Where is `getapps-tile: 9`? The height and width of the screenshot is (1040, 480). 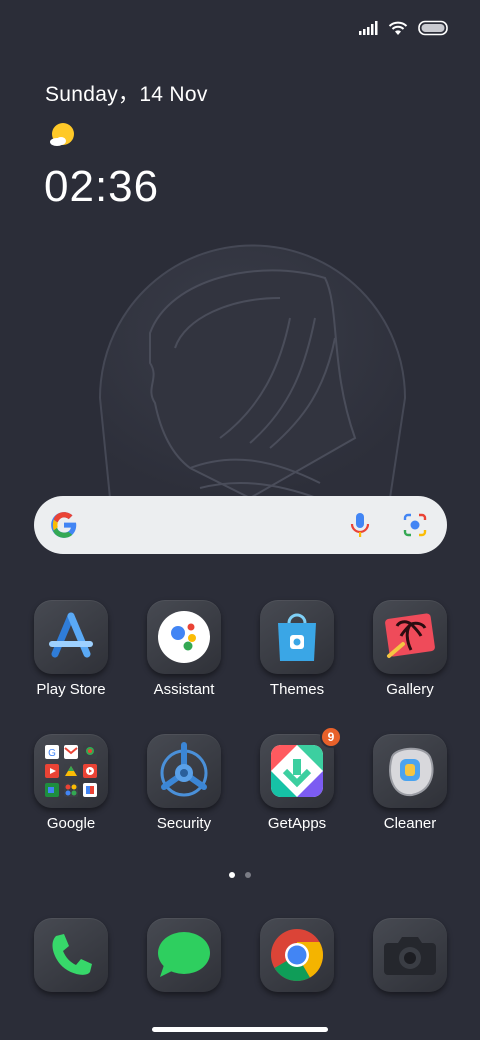 getapps-tile: 9 is located at coordinates (301, 767).